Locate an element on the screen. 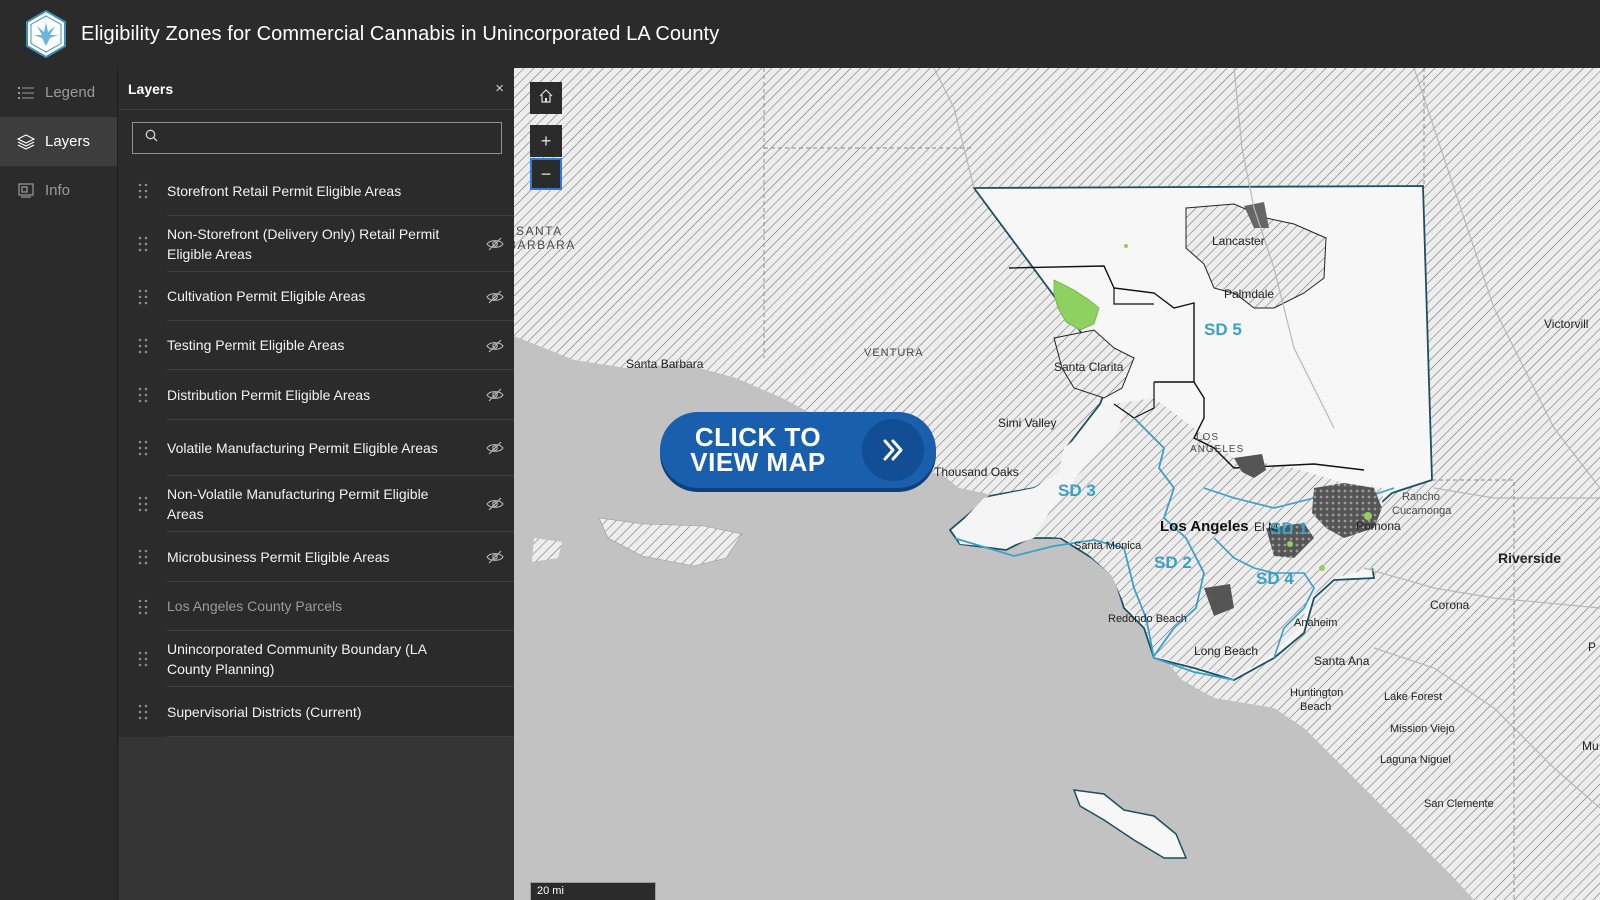  map-label-santa-barbara-county: SANTA is located at coordinates (539, 231).